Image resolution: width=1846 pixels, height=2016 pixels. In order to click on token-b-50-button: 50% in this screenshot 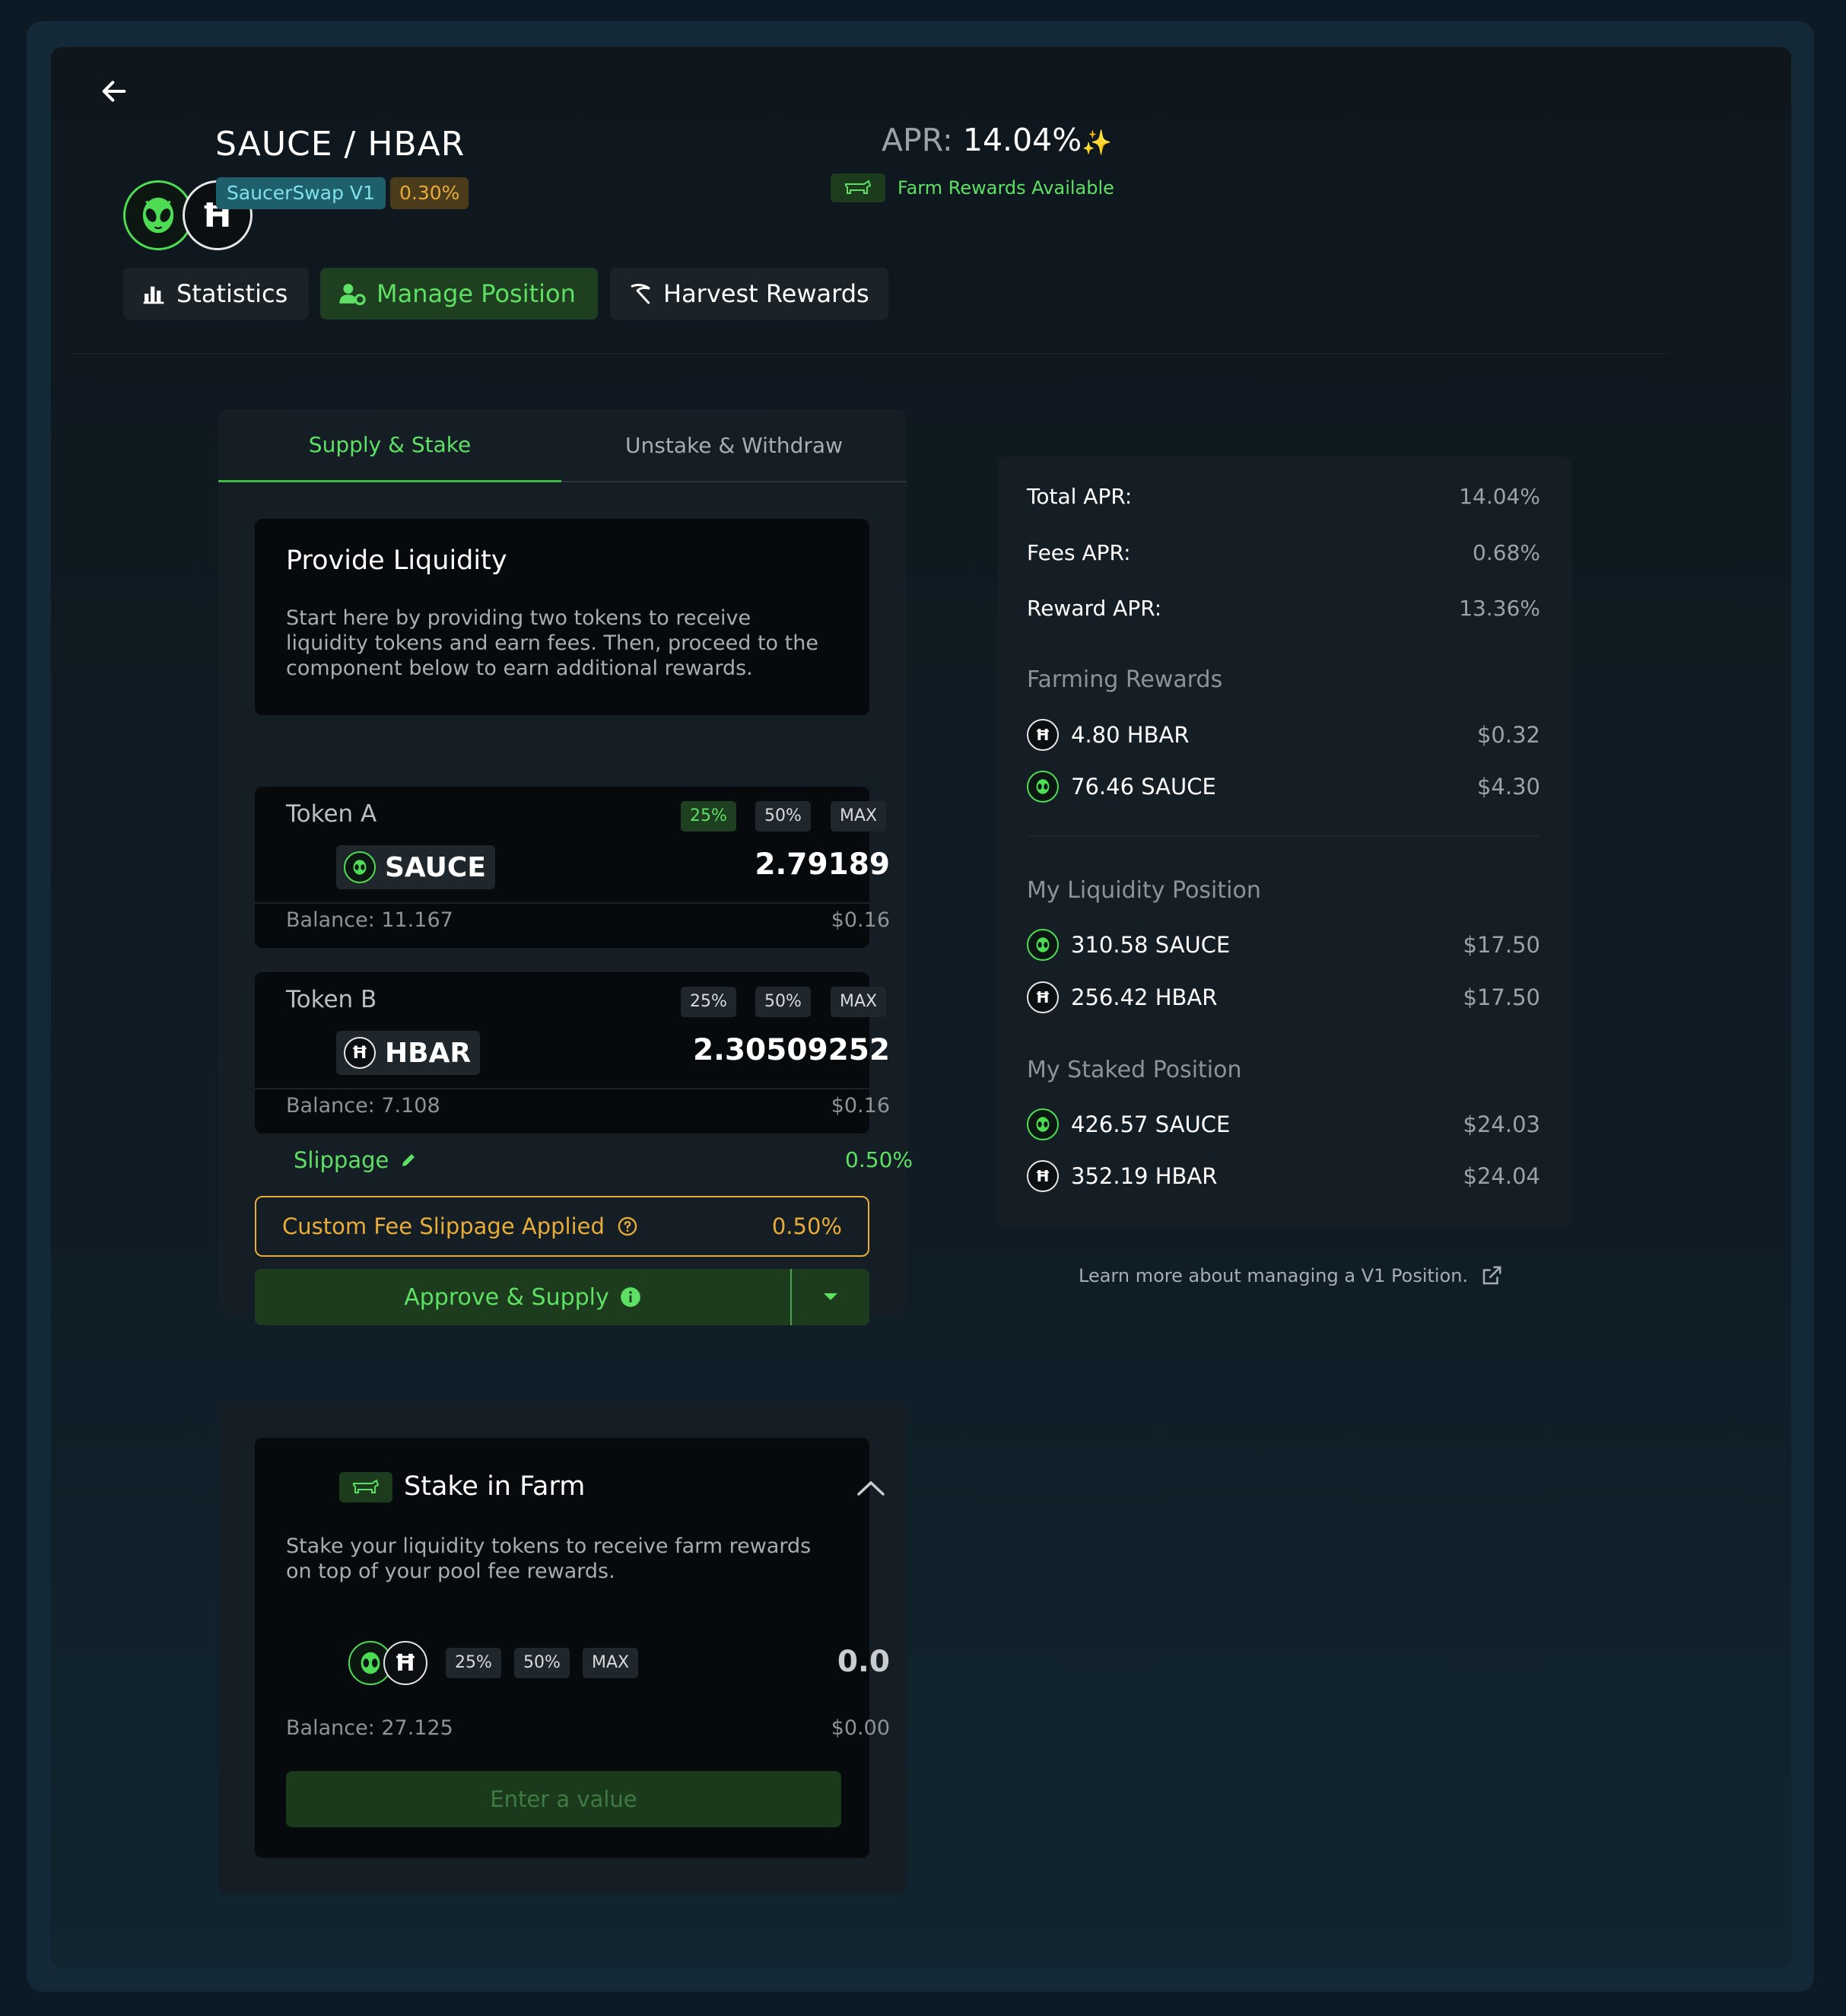, I will do `click(783, 1002)`.